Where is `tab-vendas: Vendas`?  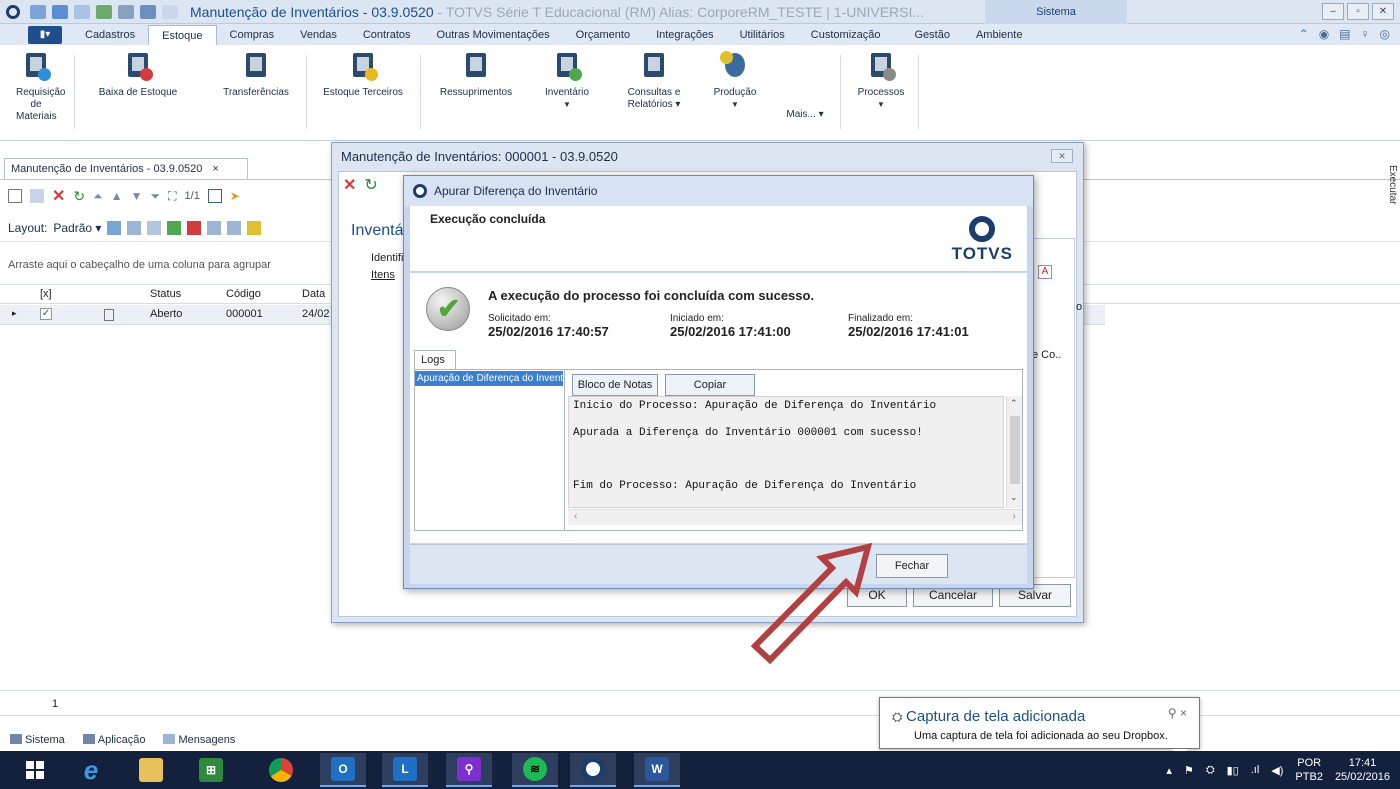 tab-vendas: Vendas is located at coordinates (318, 35).